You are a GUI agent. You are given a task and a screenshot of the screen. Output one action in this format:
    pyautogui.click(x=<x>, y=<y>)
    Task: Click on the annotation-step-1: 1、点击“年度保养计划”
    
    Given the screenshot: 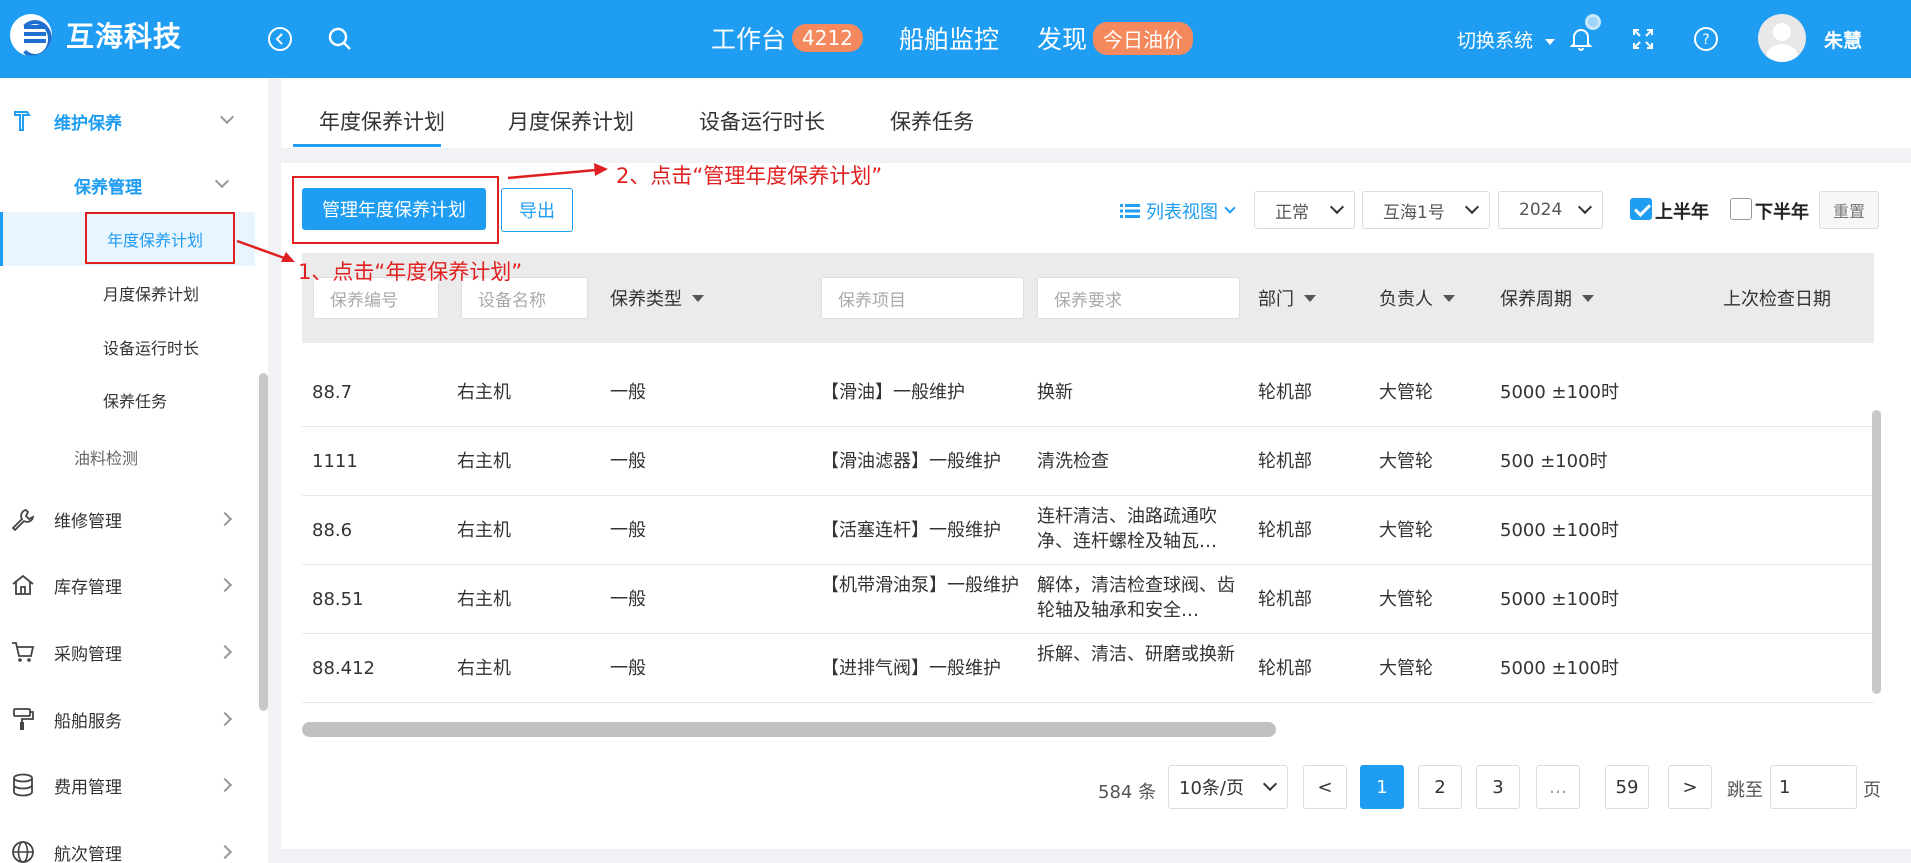 What is the action you would take?
    pyautogui.click(x=410, y=272)
    